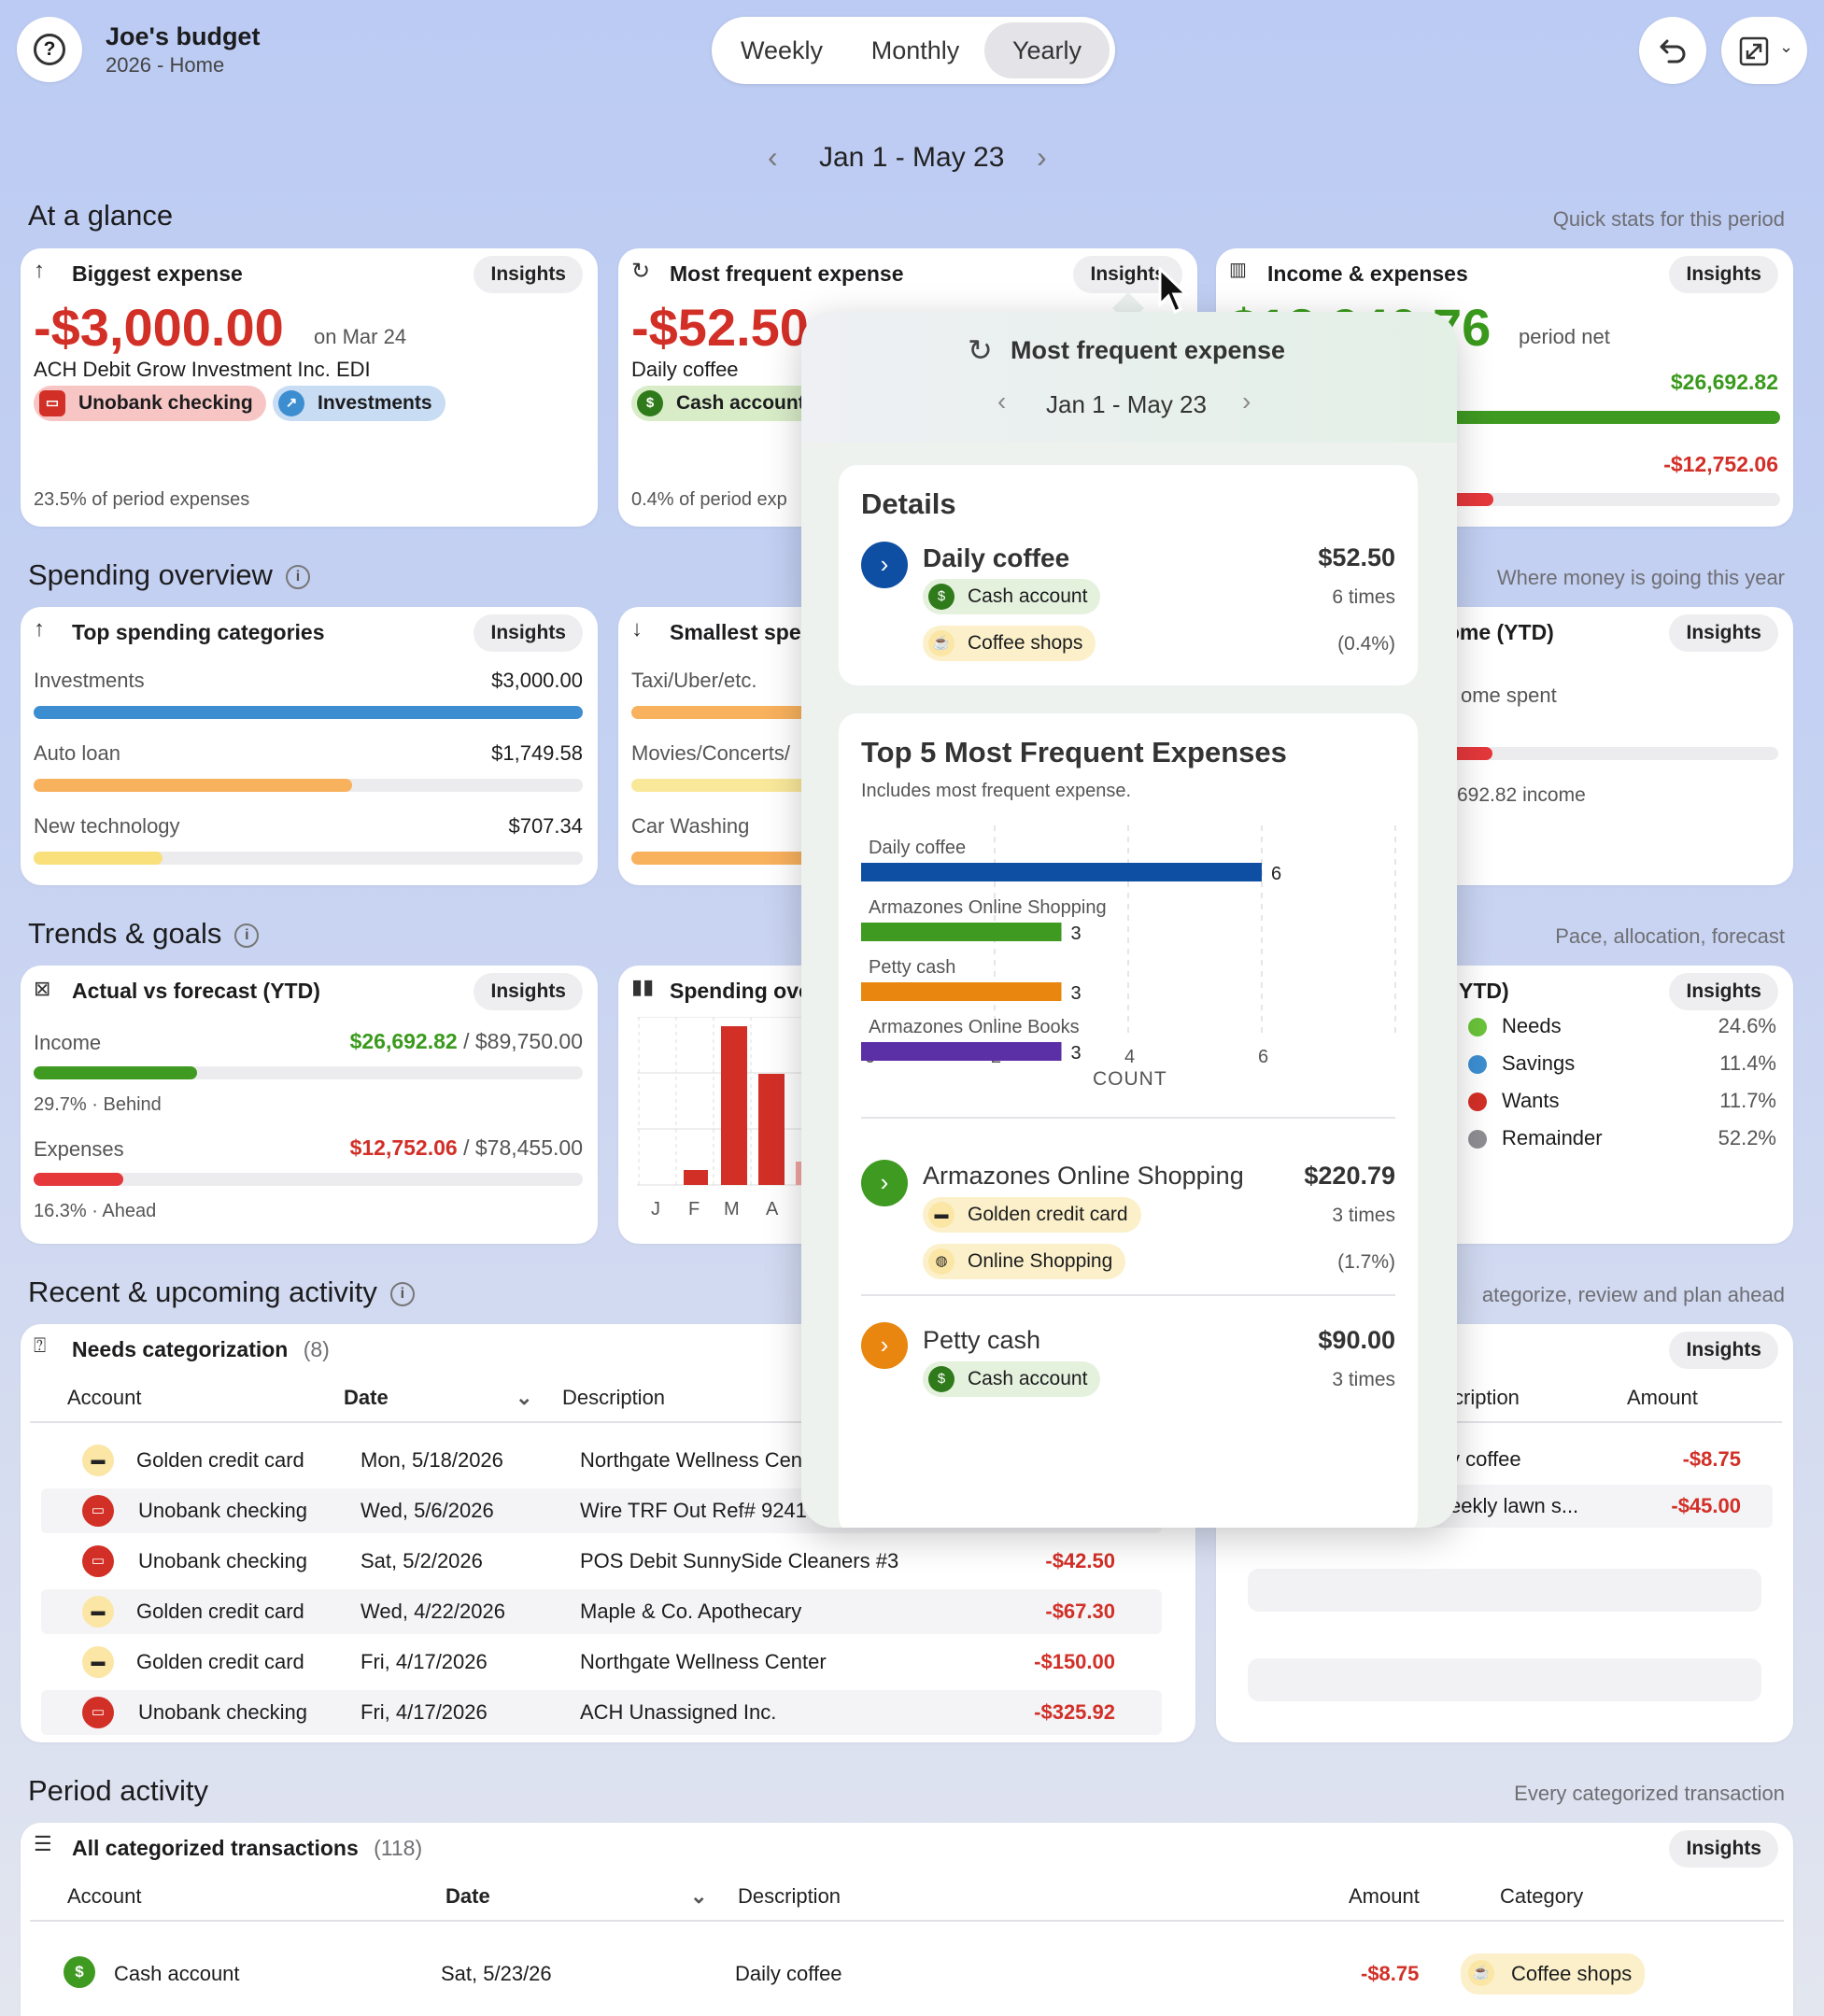 The height and width of the screenshot is (2016, 1824). What do you see at coordinates (782, 50) in the screenshot?
I see `tab-weekly: Weekly` at bounding box center [782, 50].